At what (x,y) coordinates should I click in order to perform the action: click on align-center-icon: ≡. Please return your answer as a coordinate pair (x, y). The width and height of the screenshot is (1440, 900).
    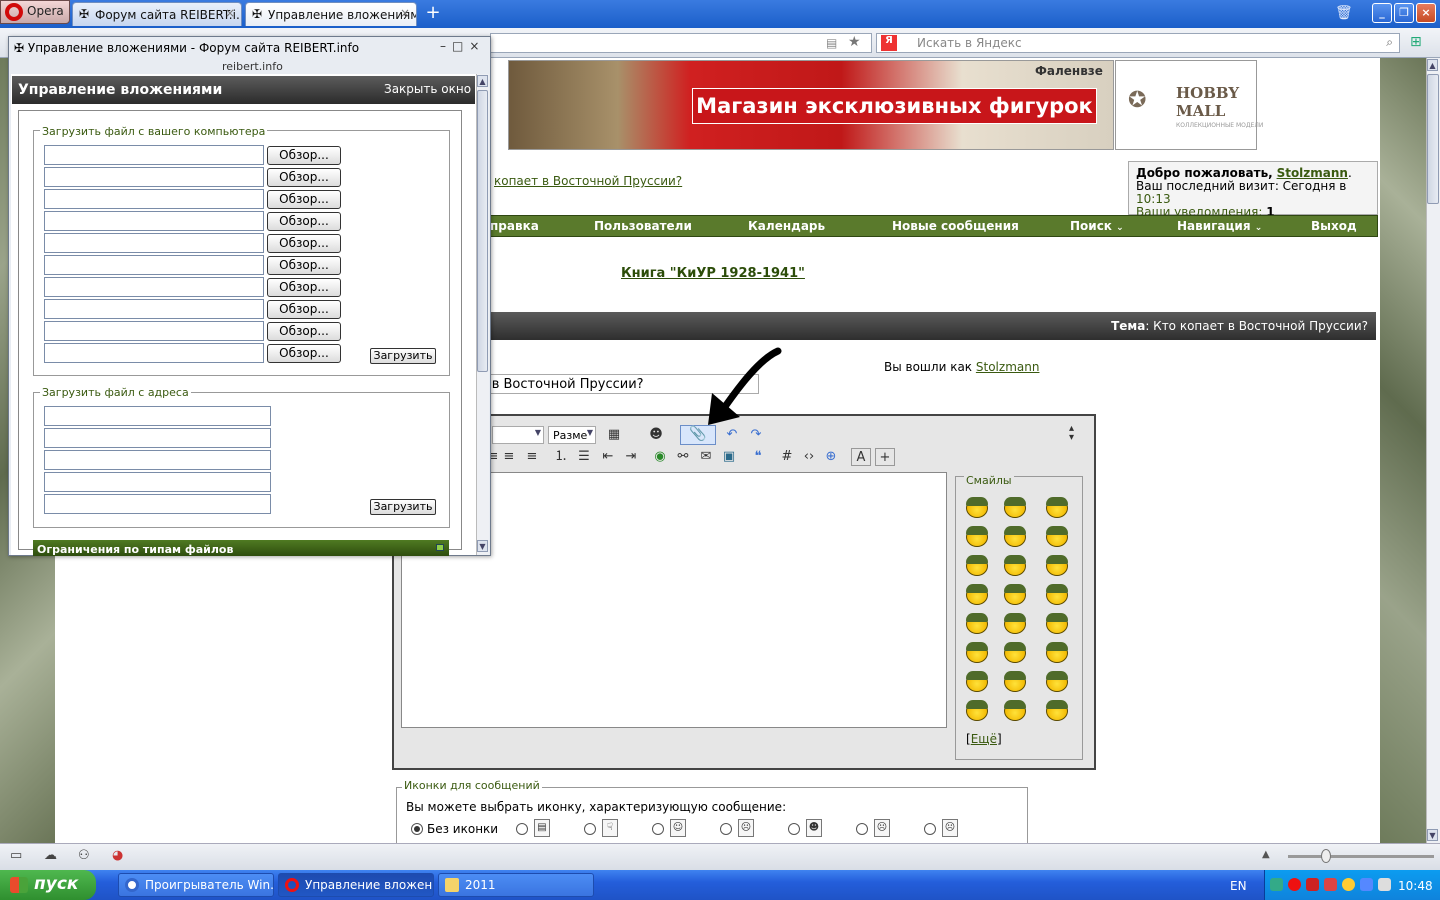
    Looking at the image, I should click on (509, 457).